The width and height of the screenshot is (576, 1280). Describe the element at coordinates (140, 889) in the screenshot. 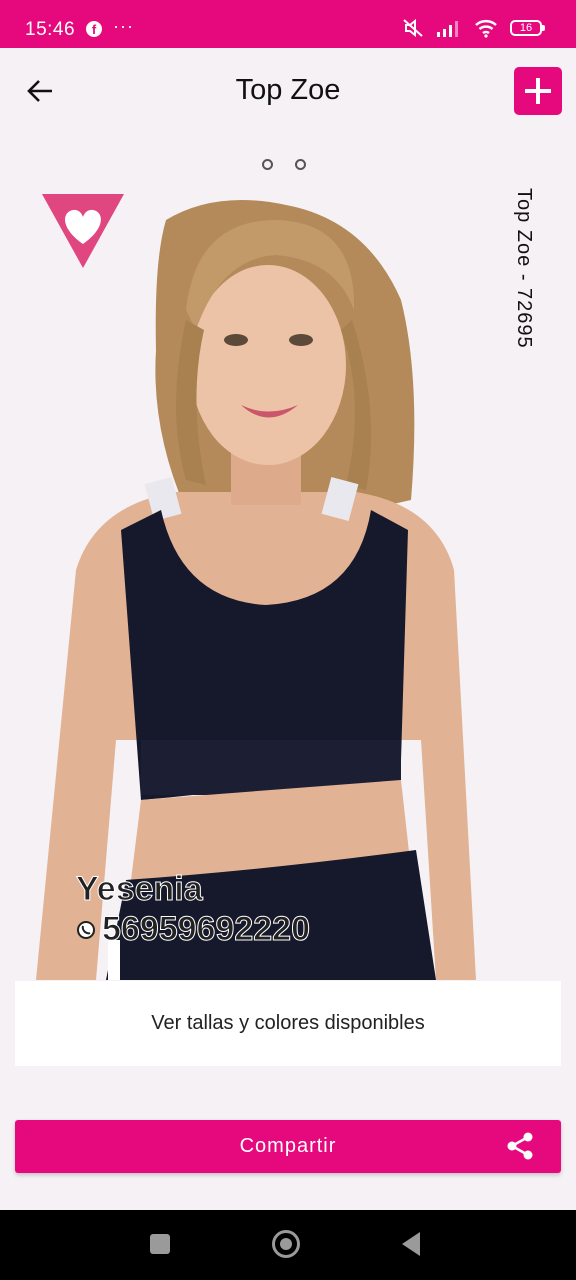

I see `seller-name: Yesenia` at that location.